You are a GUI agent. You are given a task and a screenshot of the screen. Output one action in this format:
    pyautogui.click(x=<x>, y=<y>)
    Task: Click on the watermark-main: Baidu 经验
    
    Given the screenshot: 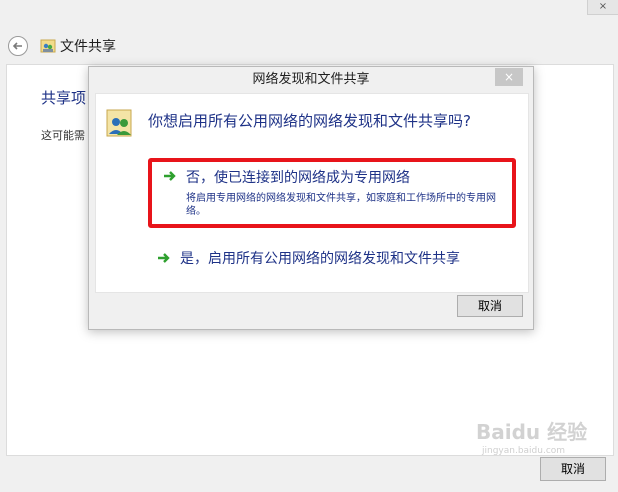 What is the action you would take?
    pyautogui.click(x=532, y=432)
    